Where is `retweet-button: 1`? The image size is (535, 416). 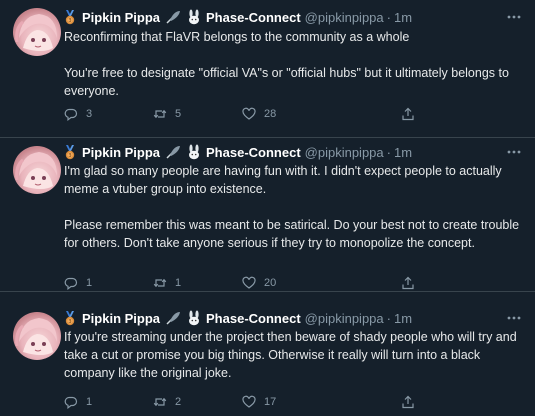
retweet-button: 1 is located at coordinates (167, 283).